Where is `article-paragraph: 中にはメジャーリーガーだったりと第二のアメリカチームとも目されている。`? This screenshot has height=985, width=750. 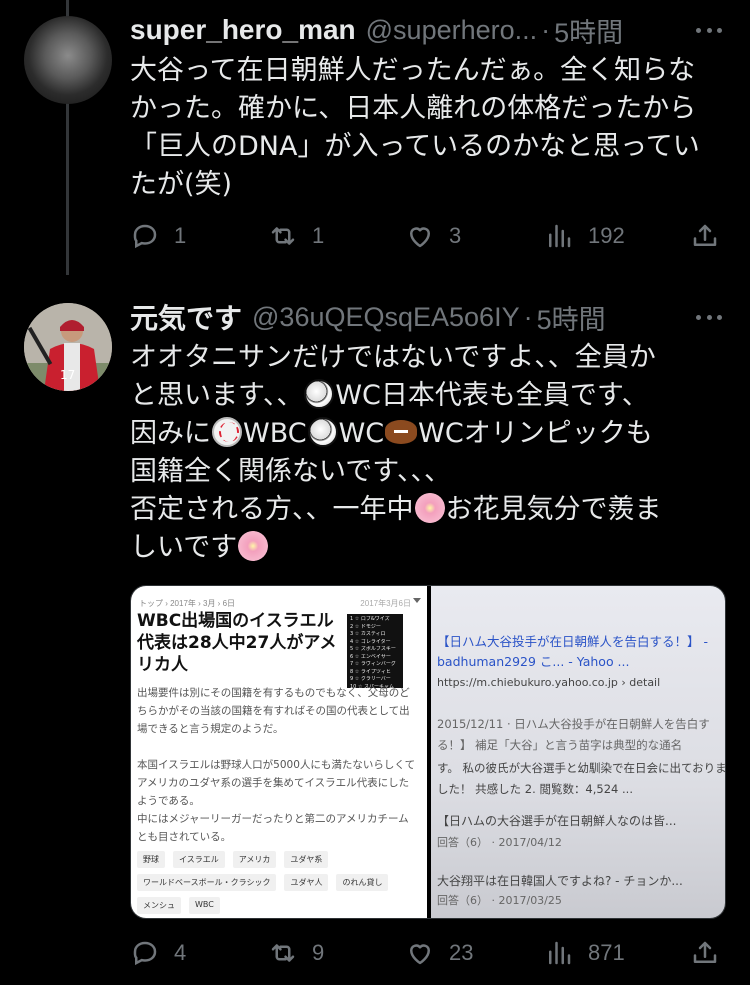 article-paragraph: 中にはメジャーリーガーだったりと第二のアメリカチームとも目されている。 is located at coordinates (273, 828).